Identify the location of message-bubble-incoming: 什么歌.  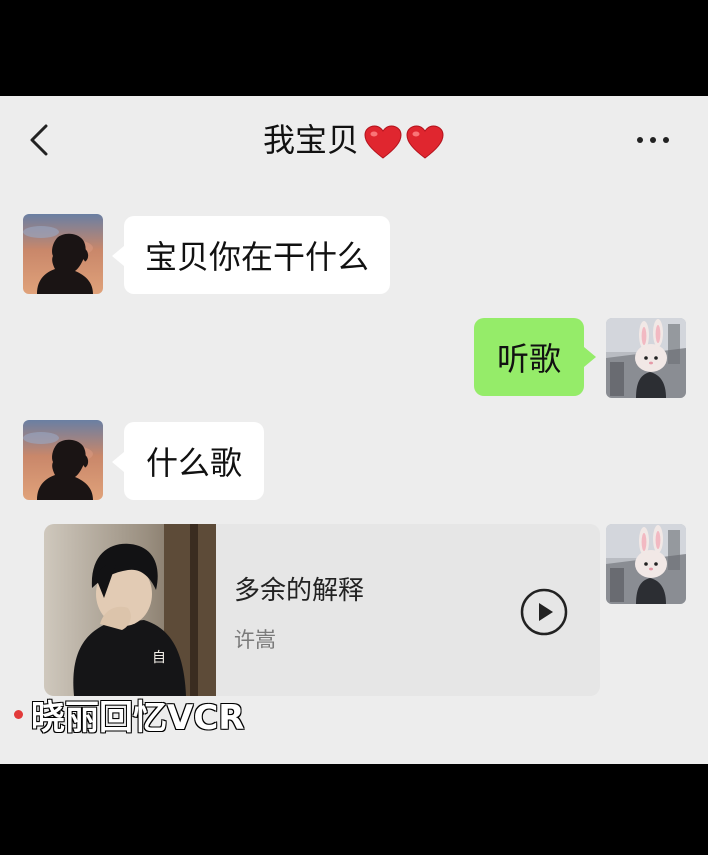
(194, 461).